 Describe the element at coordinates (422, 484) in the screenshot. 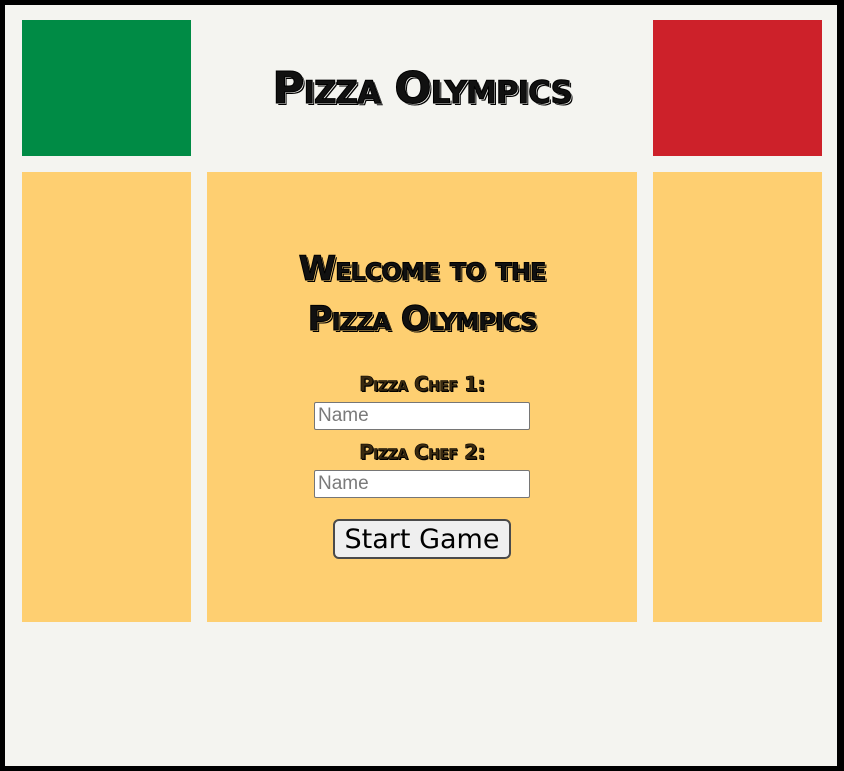

I see `chef-2-name-input` at that location.